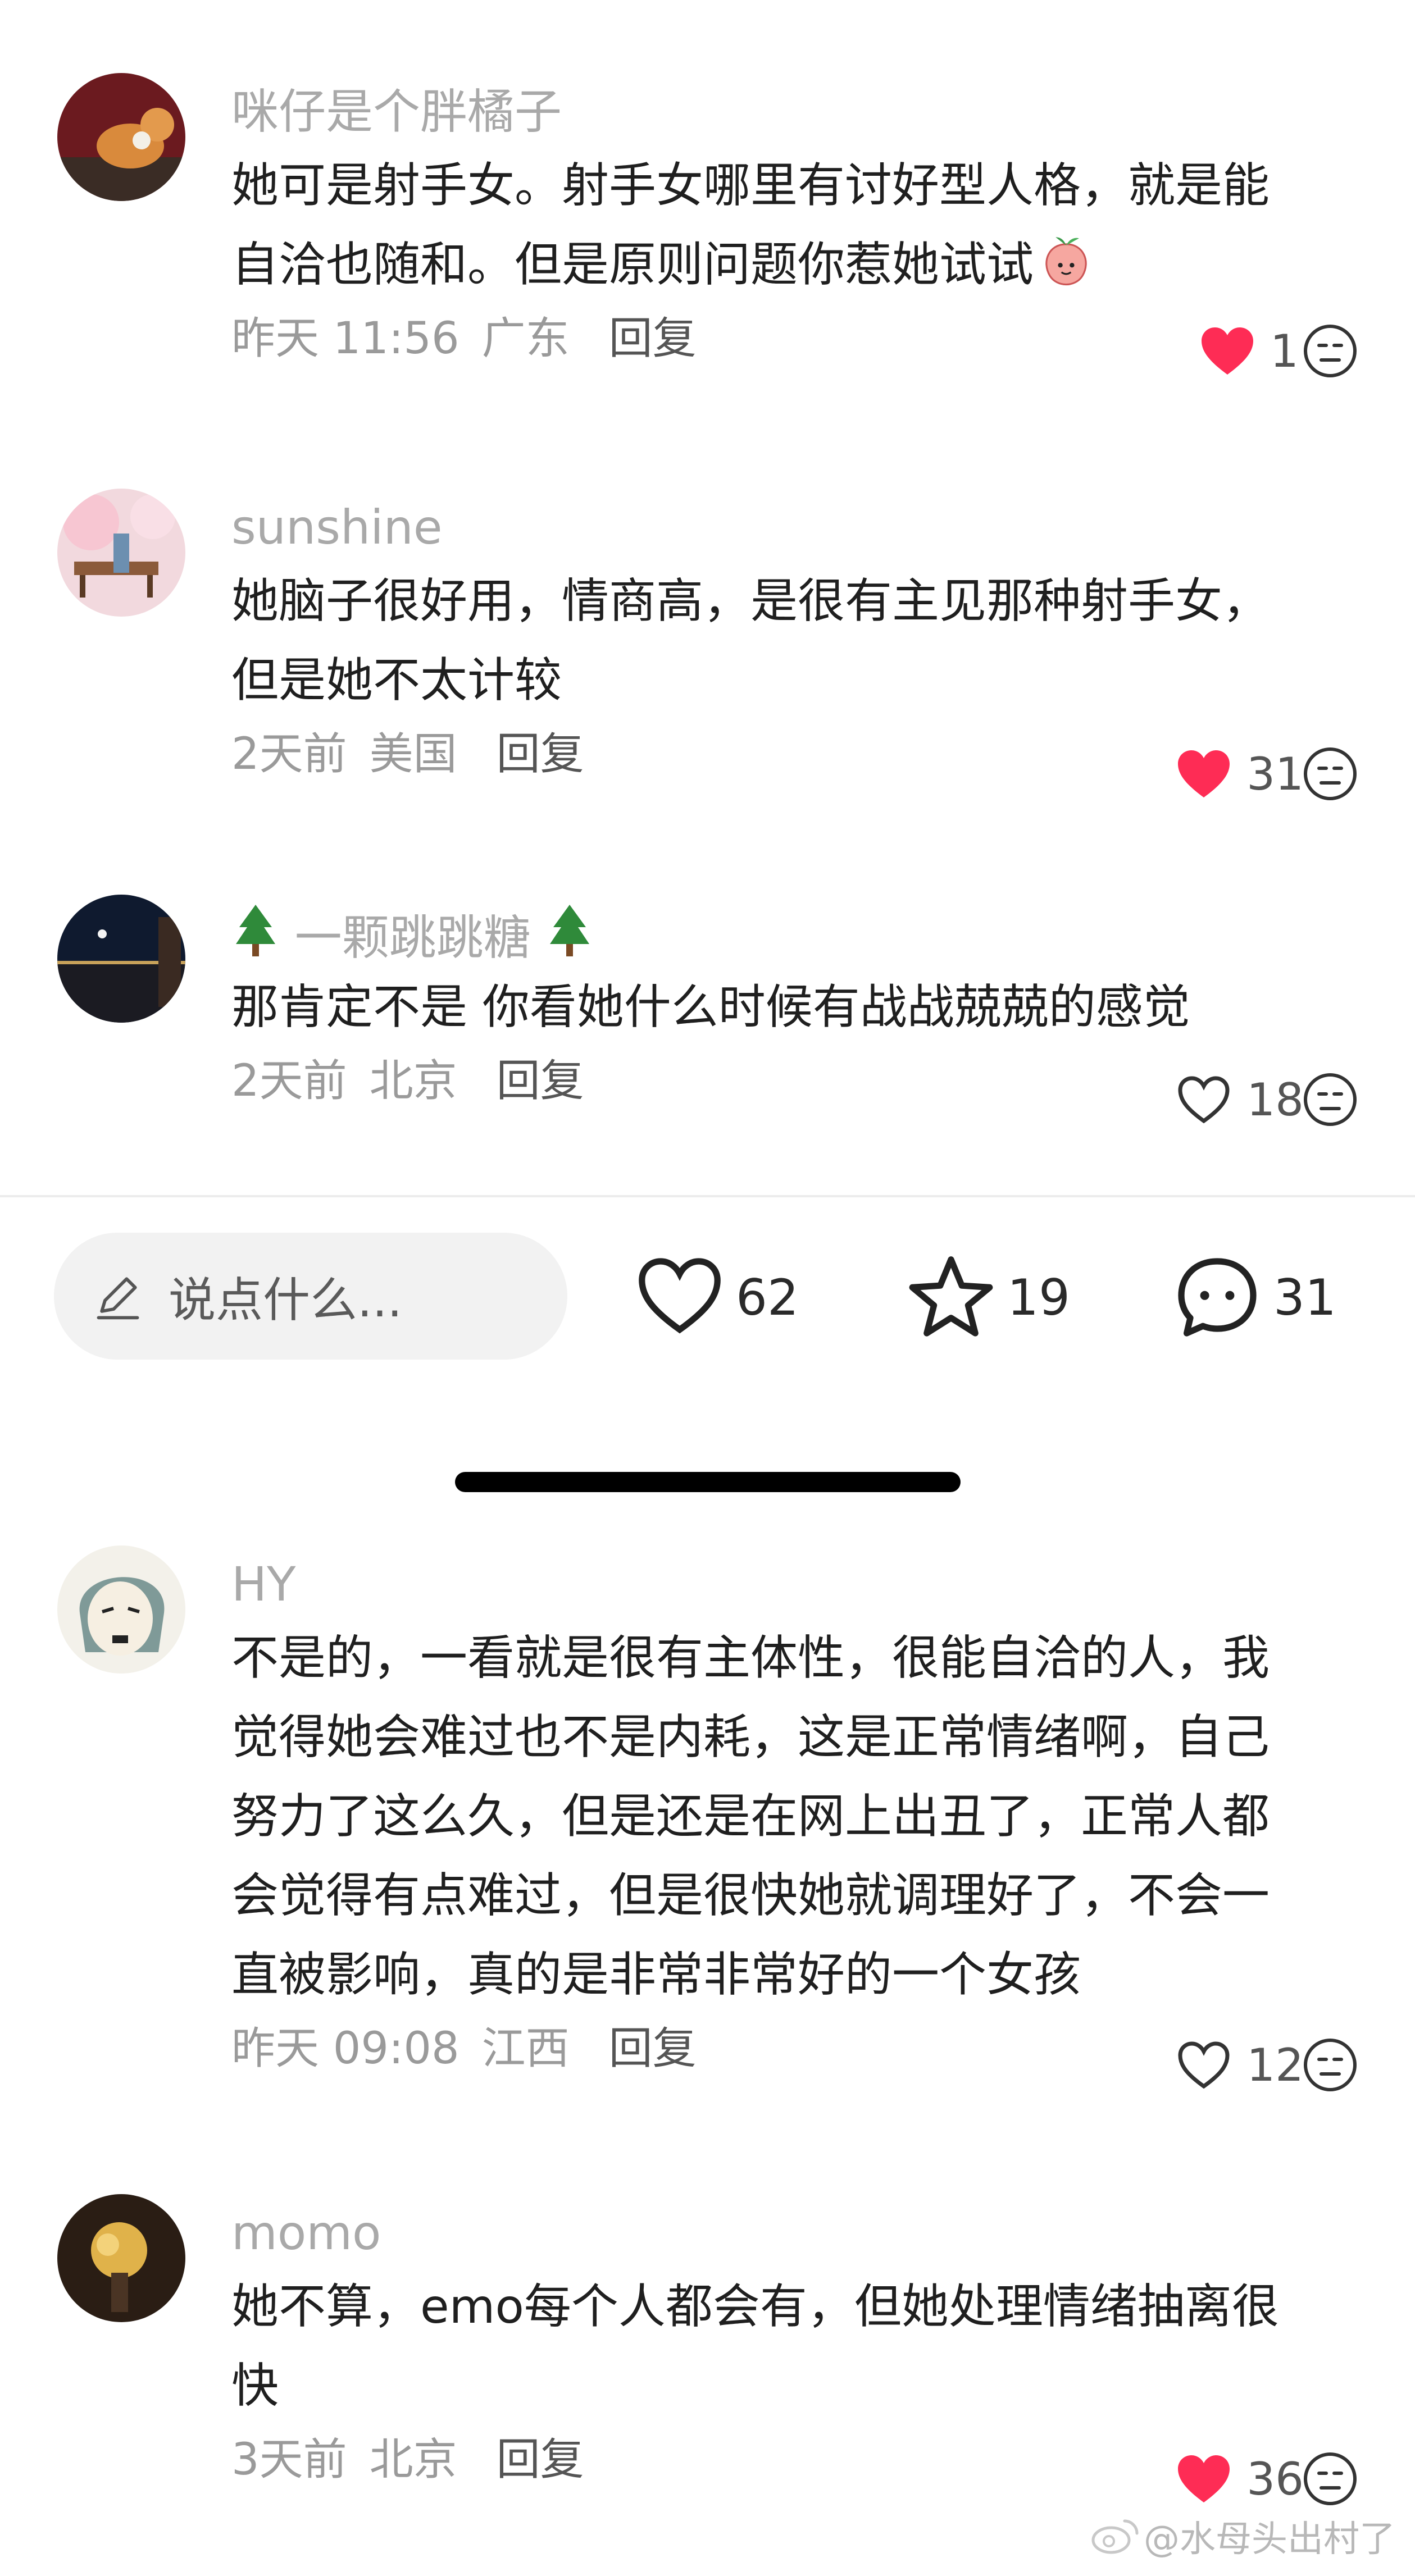  Describe the element at coordinates (755, 2306) in the screenshot. I see `comment-line: 她不算，emo每个人都会有，但她处理情绪抽离很` at that location.